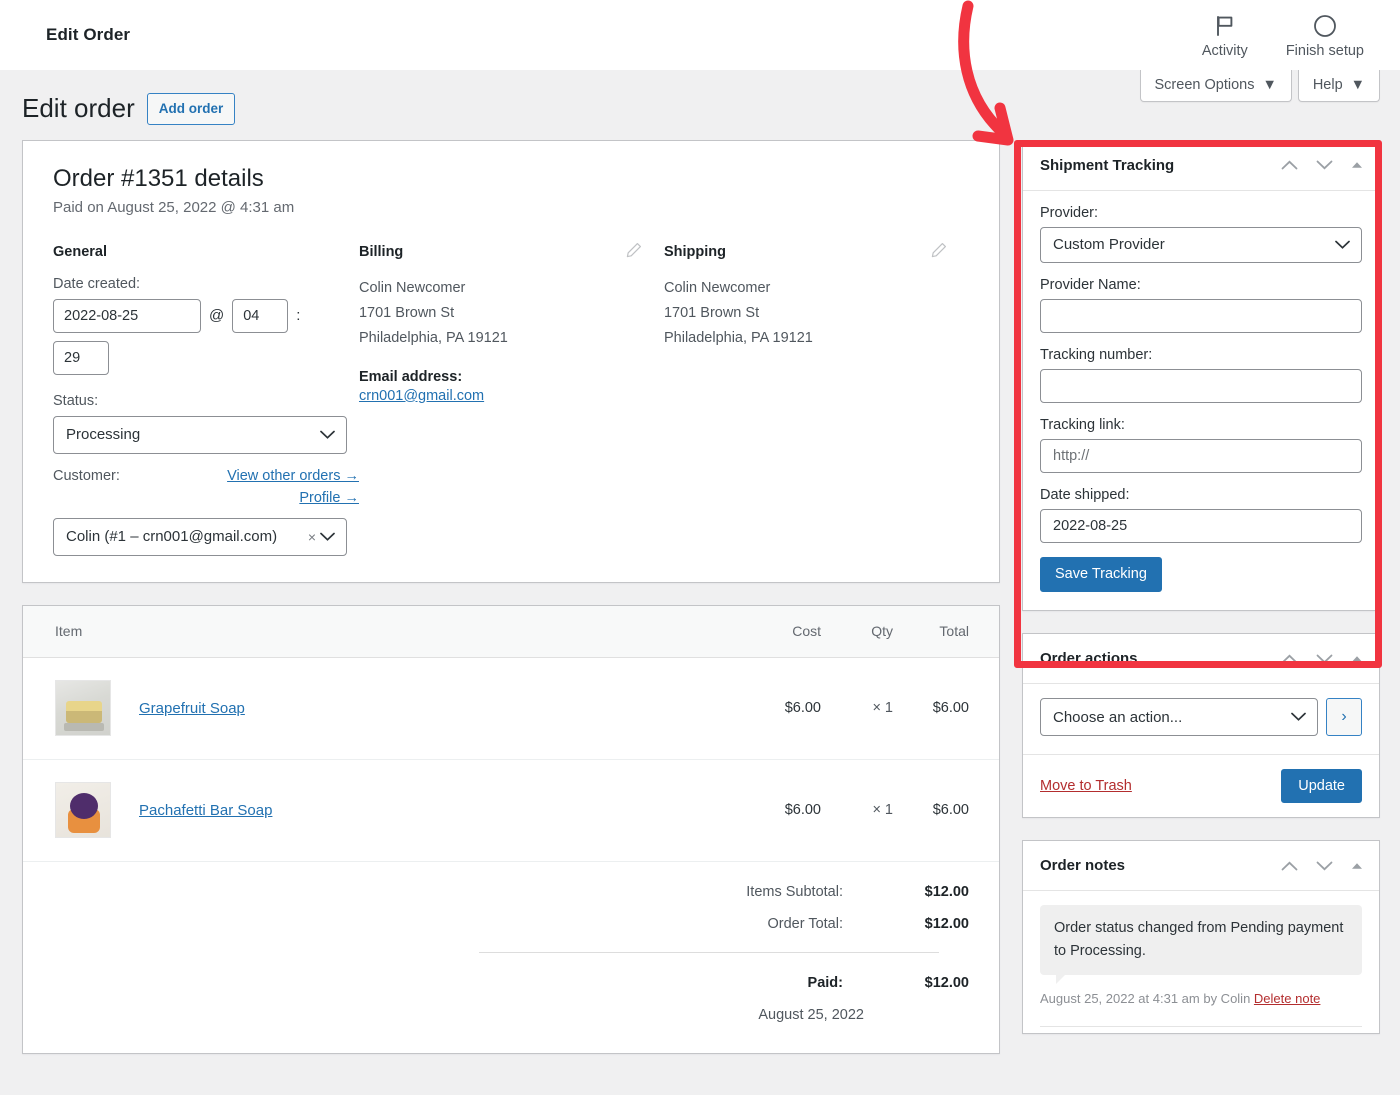  I want to click on customer-row: Customer: View other orders → Profile →, so click(206, 487).